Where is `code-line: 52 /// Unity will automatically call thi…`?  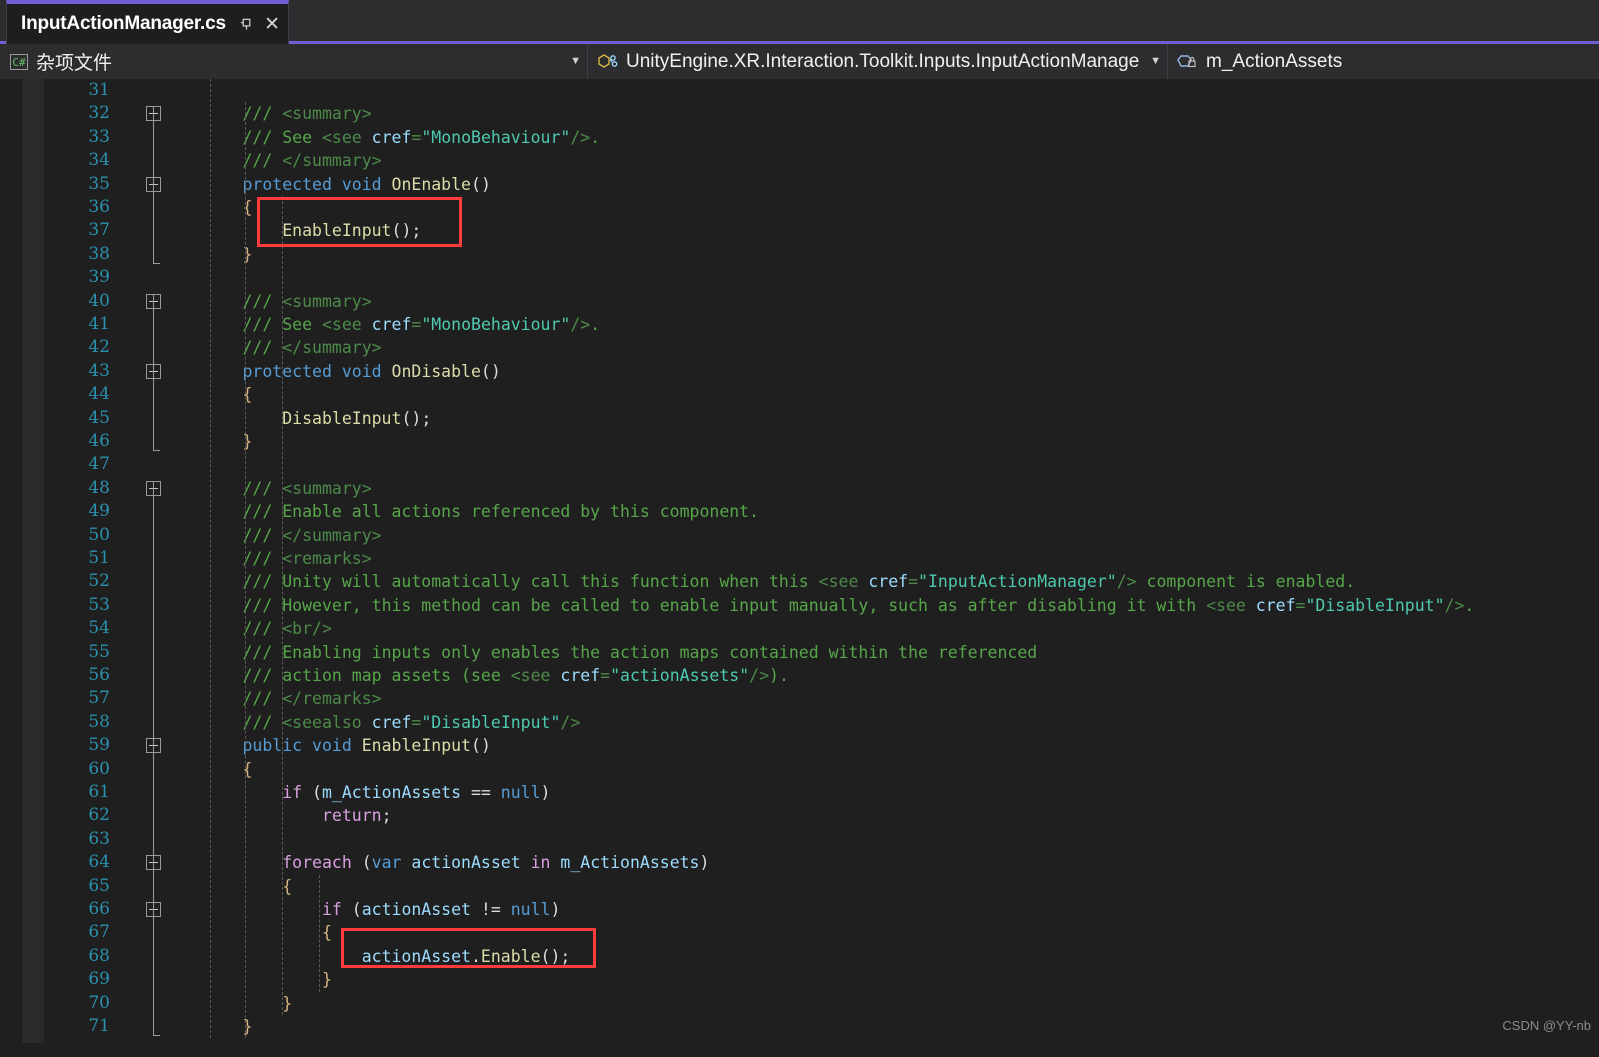 code-line: 52 /// Unity will automatically call thi… is located at coordinates (799, 581).